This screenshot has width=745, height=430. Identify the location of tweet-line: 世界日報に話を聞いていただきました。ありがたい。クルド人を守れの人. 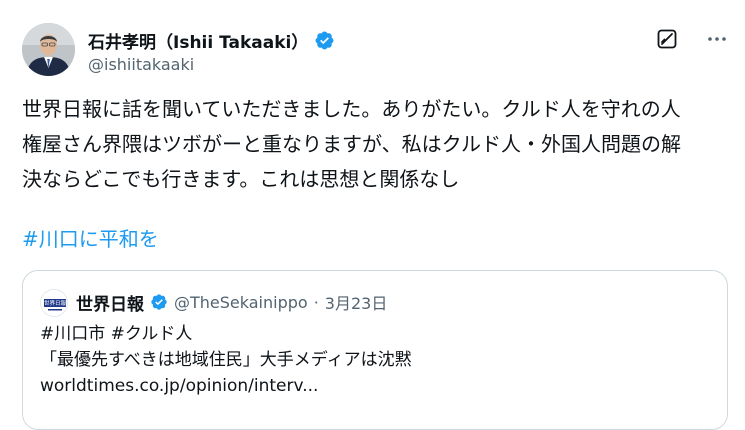
(351, 109).